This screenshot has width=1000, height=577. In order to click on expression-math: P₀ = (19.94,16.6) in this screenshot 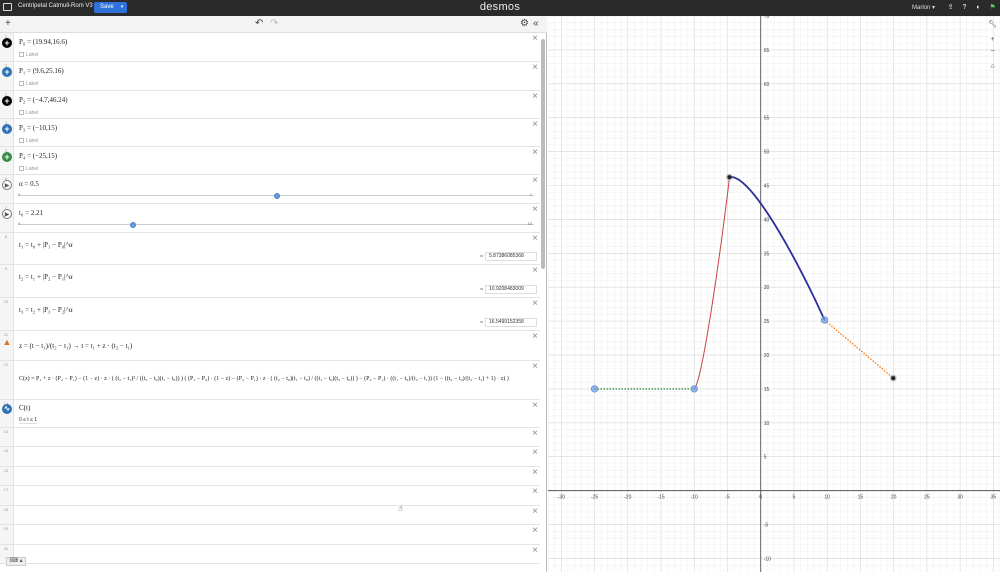, I will do `click(43, 42)`.